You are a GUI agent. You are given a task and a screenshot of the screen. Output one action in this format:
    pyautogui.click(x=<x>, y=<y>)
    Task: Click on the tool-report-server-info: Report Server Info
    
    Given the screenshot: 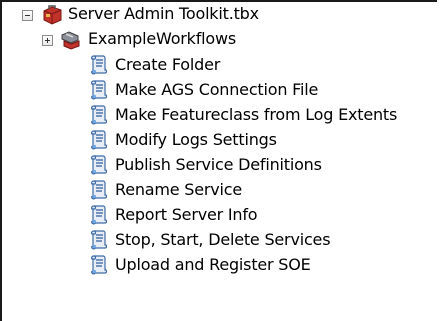 What is the action you would take?
    pyautogui.click(x=186, y=215)
    